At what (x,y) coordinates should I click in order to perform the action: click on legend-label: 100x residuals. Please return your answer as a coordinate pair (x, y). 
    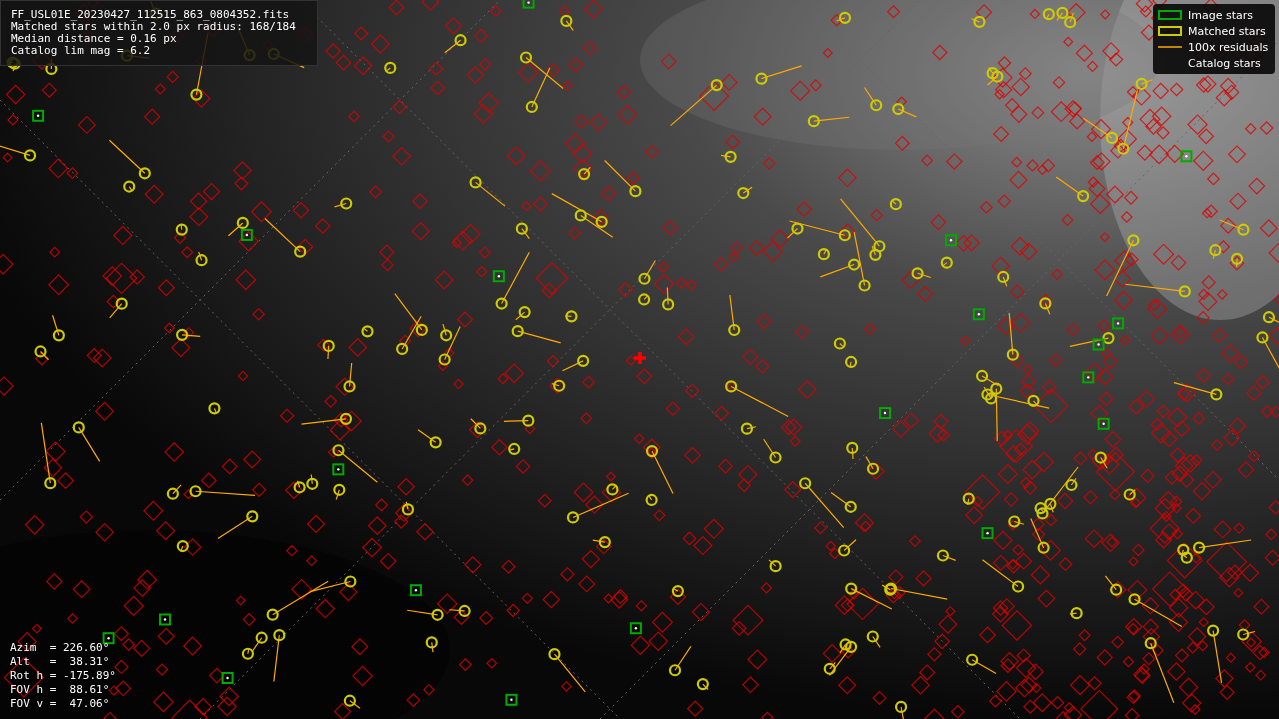
    Looking at the image, I should click on (1228, 47).